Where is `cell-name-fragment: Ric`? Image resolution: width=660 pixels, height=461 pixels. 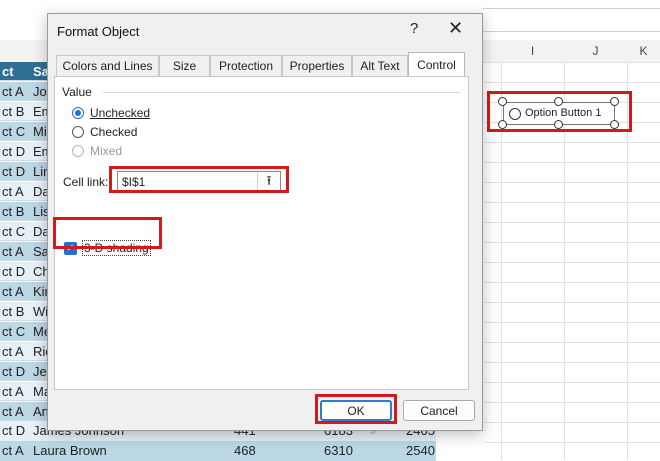 cell-name-fragment: Ric is located at coordinates (40, 351).